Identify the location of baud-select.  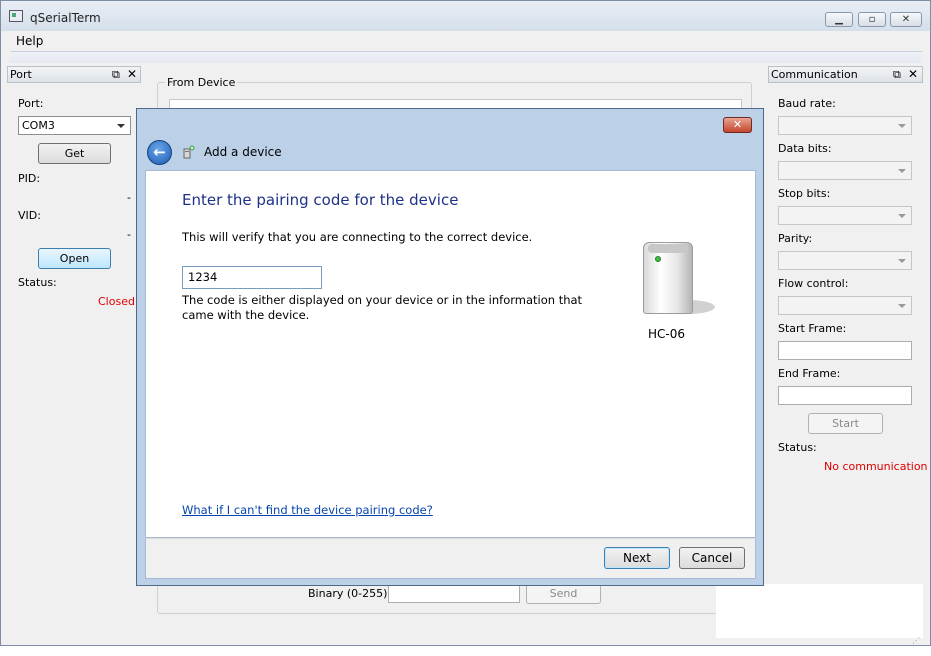
(845, 125).